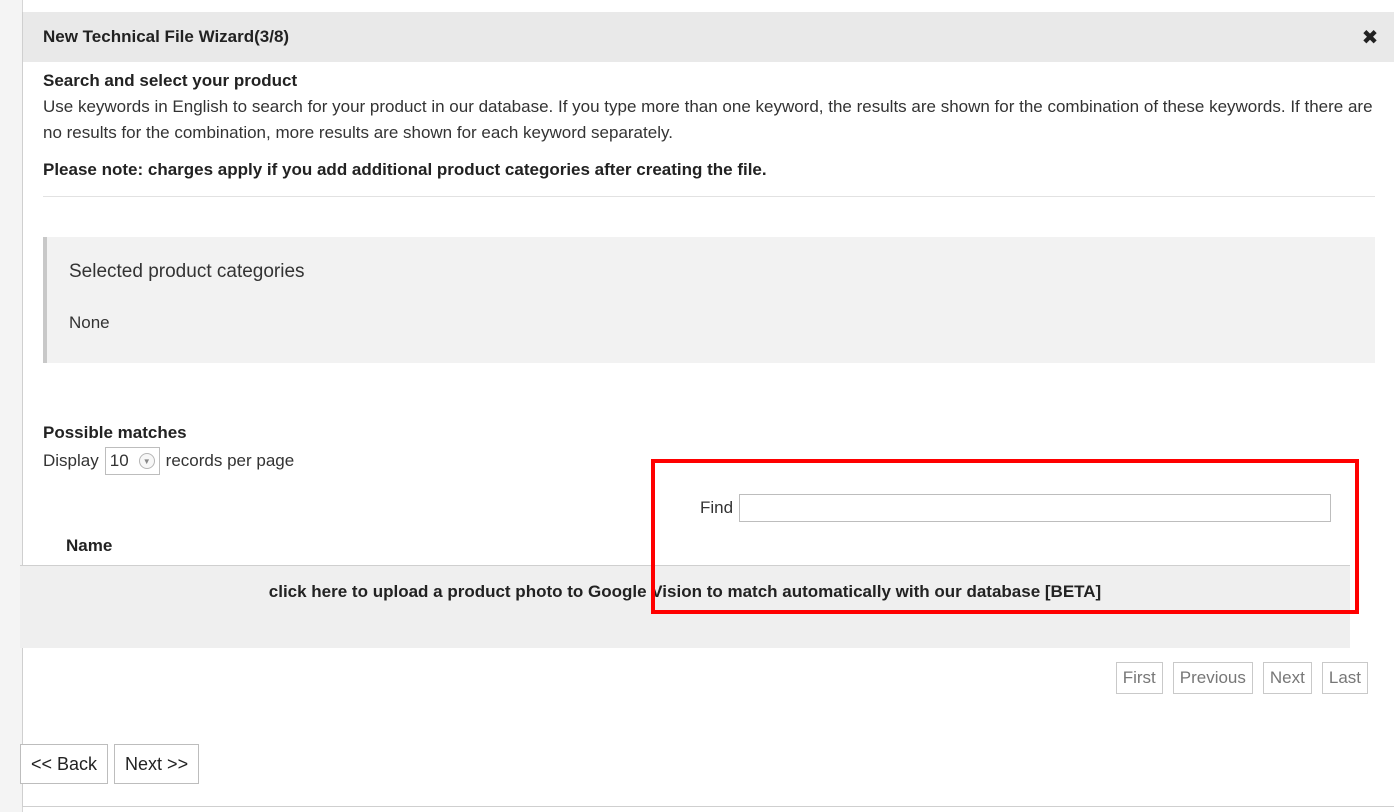  I want to click on wizard-navigation: << Back Next >>, so click(110, 764).